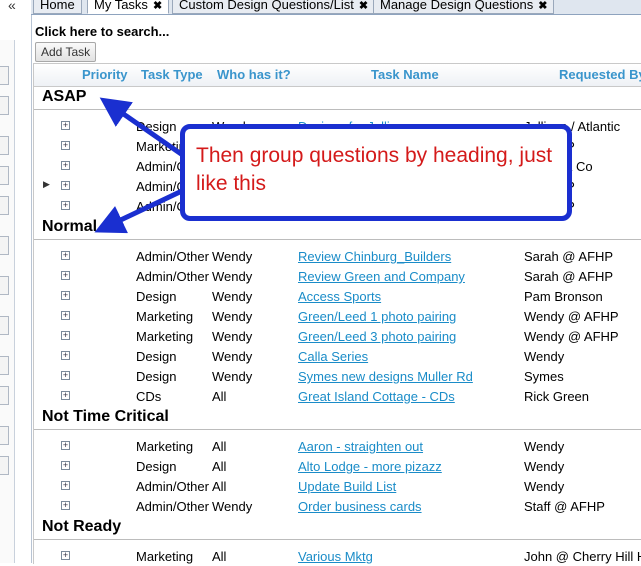 Image resolution: width=641 pixels, height=566 pixels. What do you see at coordinates (571, 336) in the screenshot?
I see `cell-requested-by: Wendy @ AFHP` at bounding box center [571, 336].